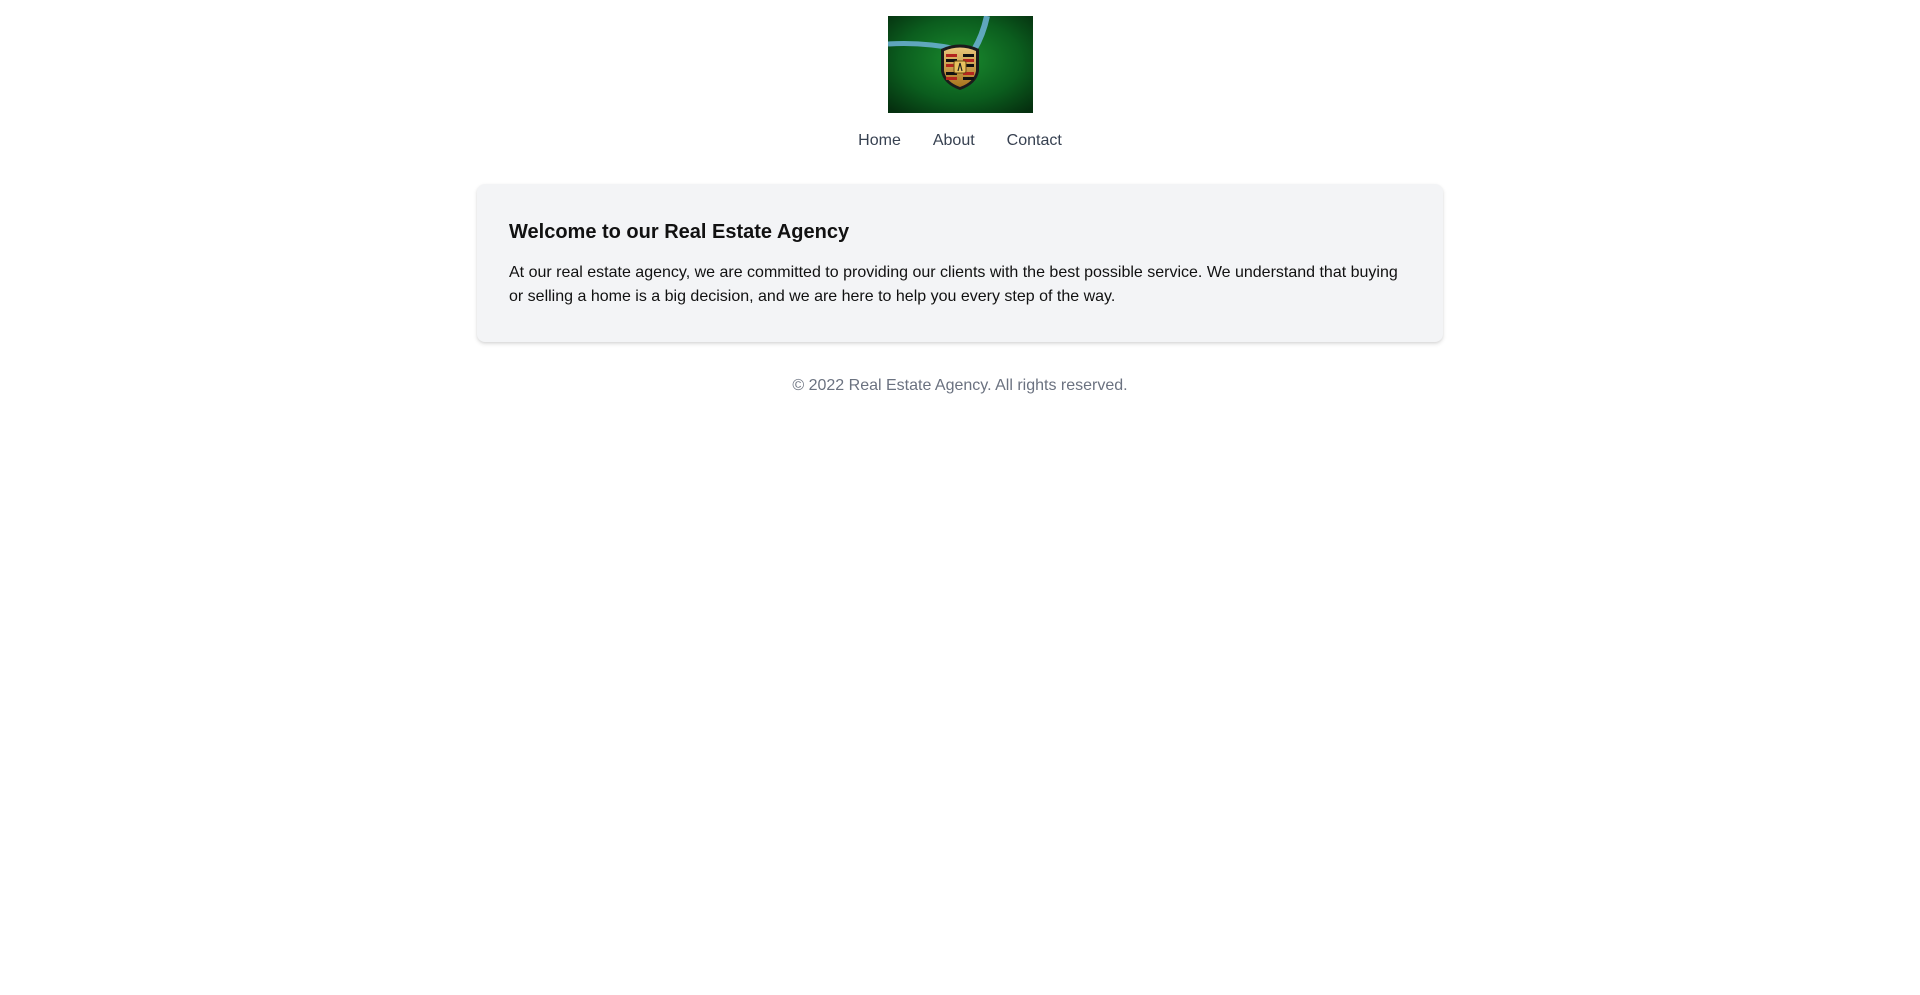  Describe the element at coordinates (679, 232) in the screenshot. I see `welcome-heading: Welcome to our Real Estate Agency` at that location.